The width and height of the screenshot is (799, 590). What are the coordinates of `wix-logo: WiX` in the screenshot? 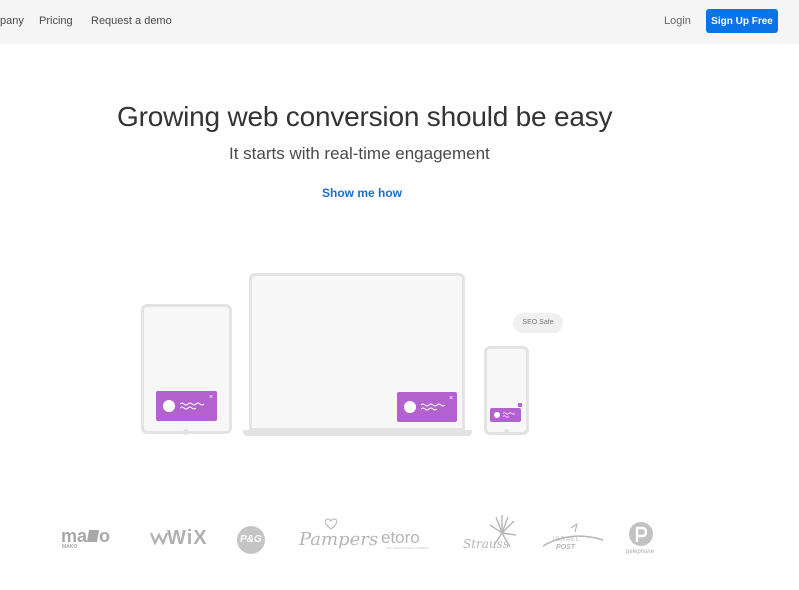 It's located at (187, 538).